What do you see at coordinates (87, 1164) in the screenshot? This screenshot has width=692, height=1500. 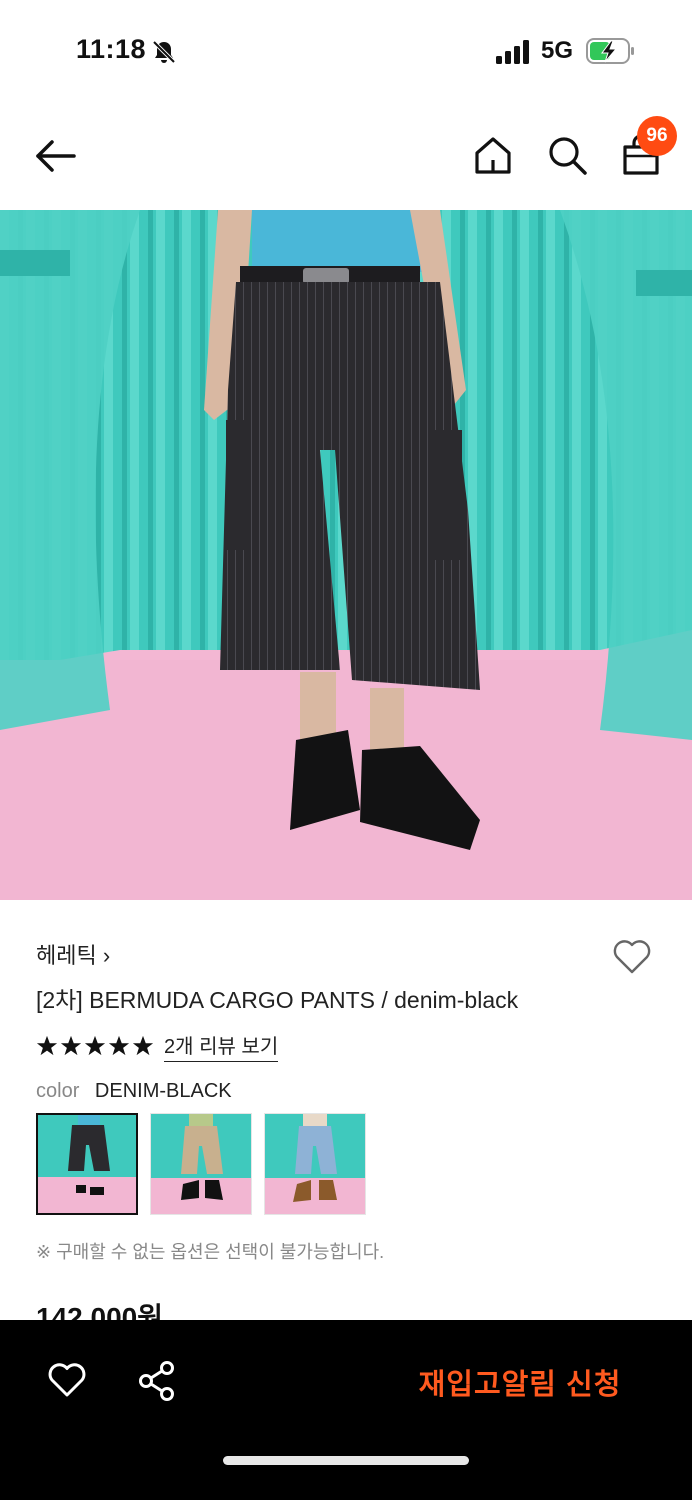 I see `swatch-denim-black` at bounding box center [87, 1164].